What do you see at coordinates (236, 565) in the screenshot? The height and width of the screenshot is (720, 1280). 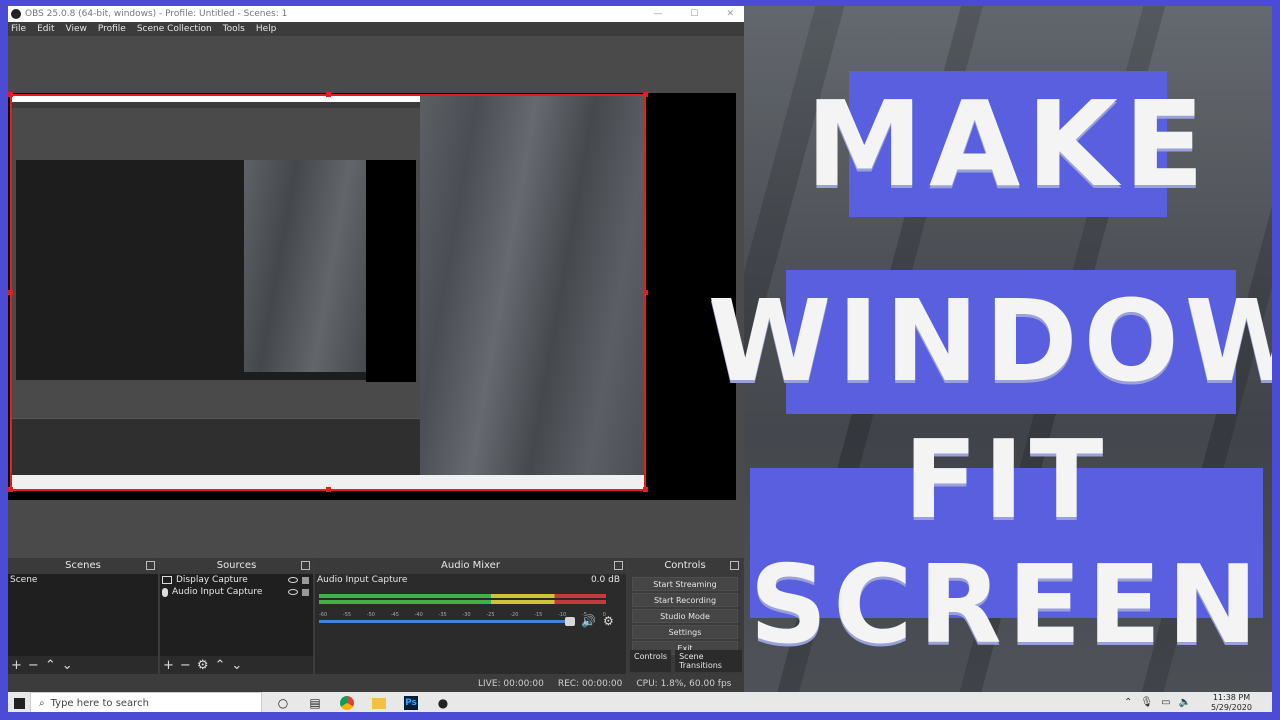 I see `sources-title: Sources` at bounding box center [236, 565].